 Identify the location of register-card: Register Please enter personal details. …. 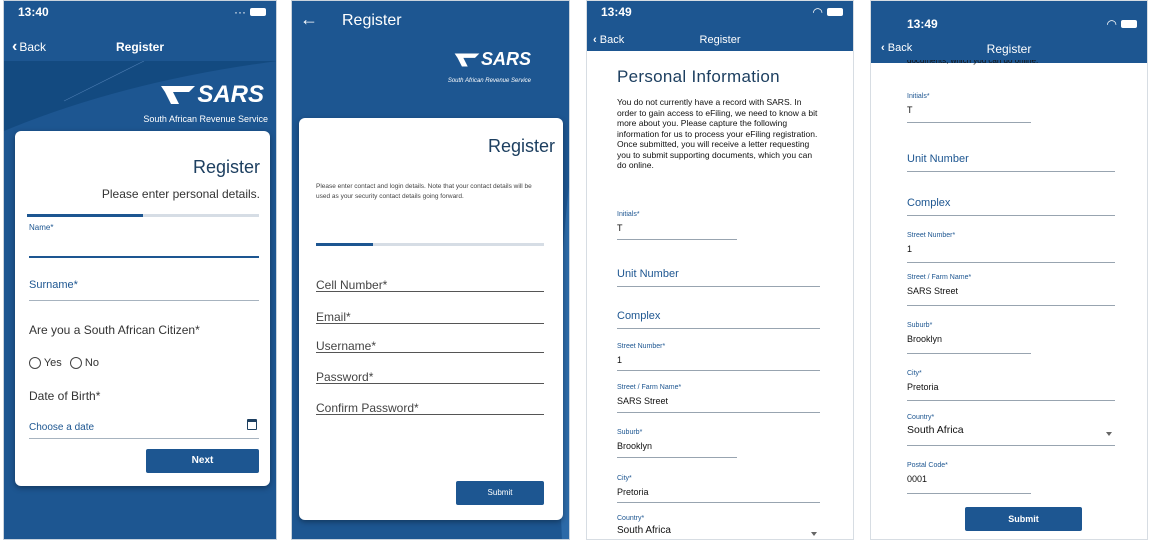
(142, 308).